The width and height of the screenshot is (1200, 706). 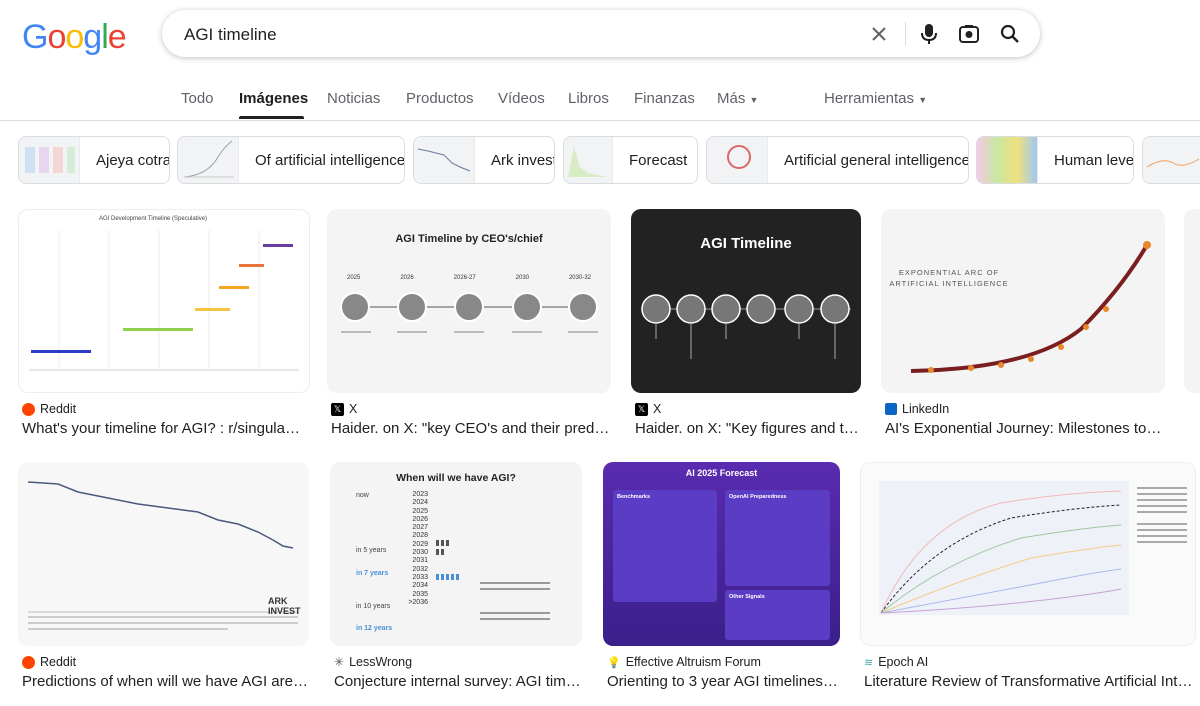 What do you see at coordinates (440, 98) in the screenshot?
I see `tab-productos: Productos` at bounding box center [440, 98].